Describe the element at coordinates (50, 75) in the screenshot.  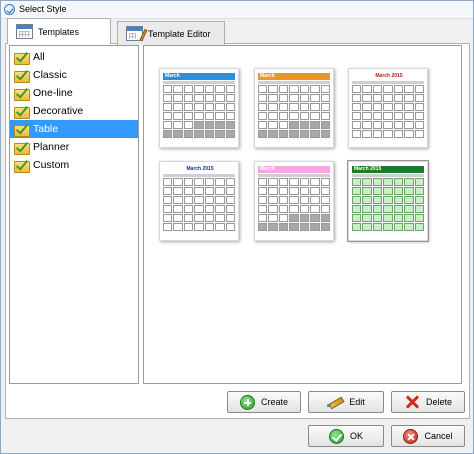
I see `list-item-label: Classic` at that location.